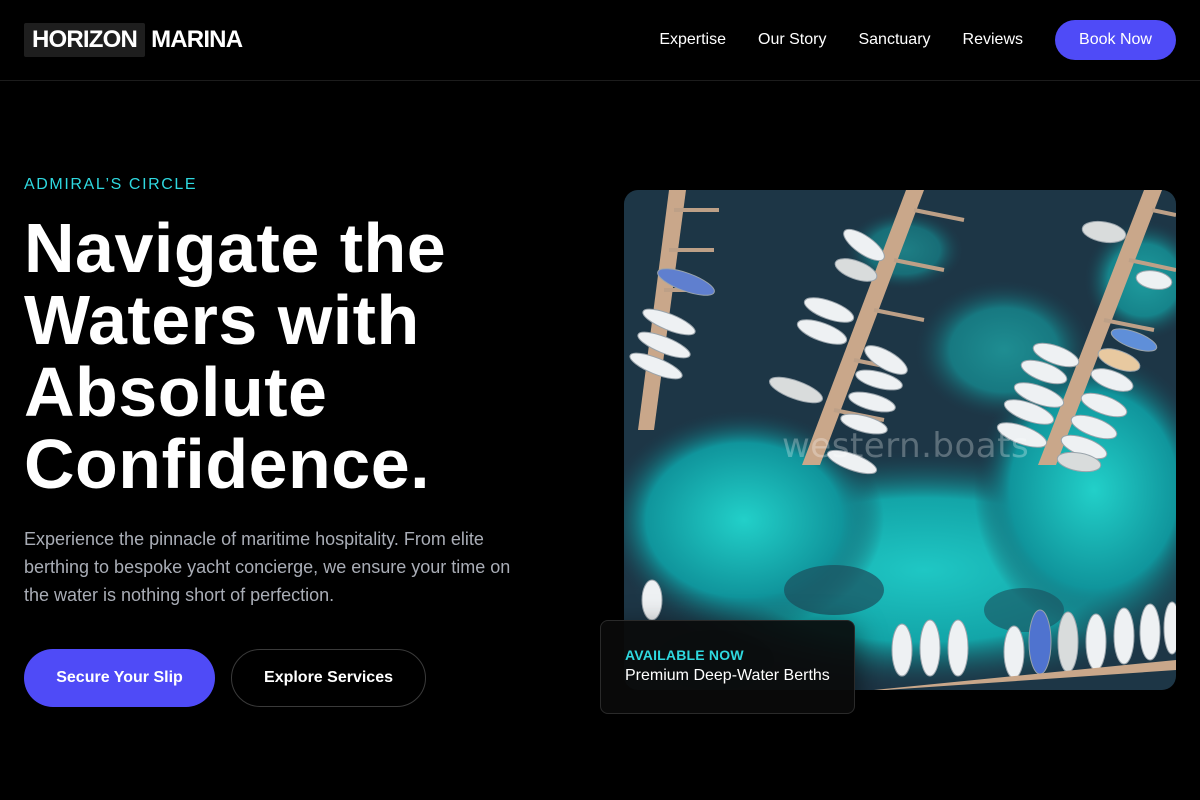 This screenshot has width=1200, height=800. I want to click on nav-link-expertise: Expertise, so click(692, 40).